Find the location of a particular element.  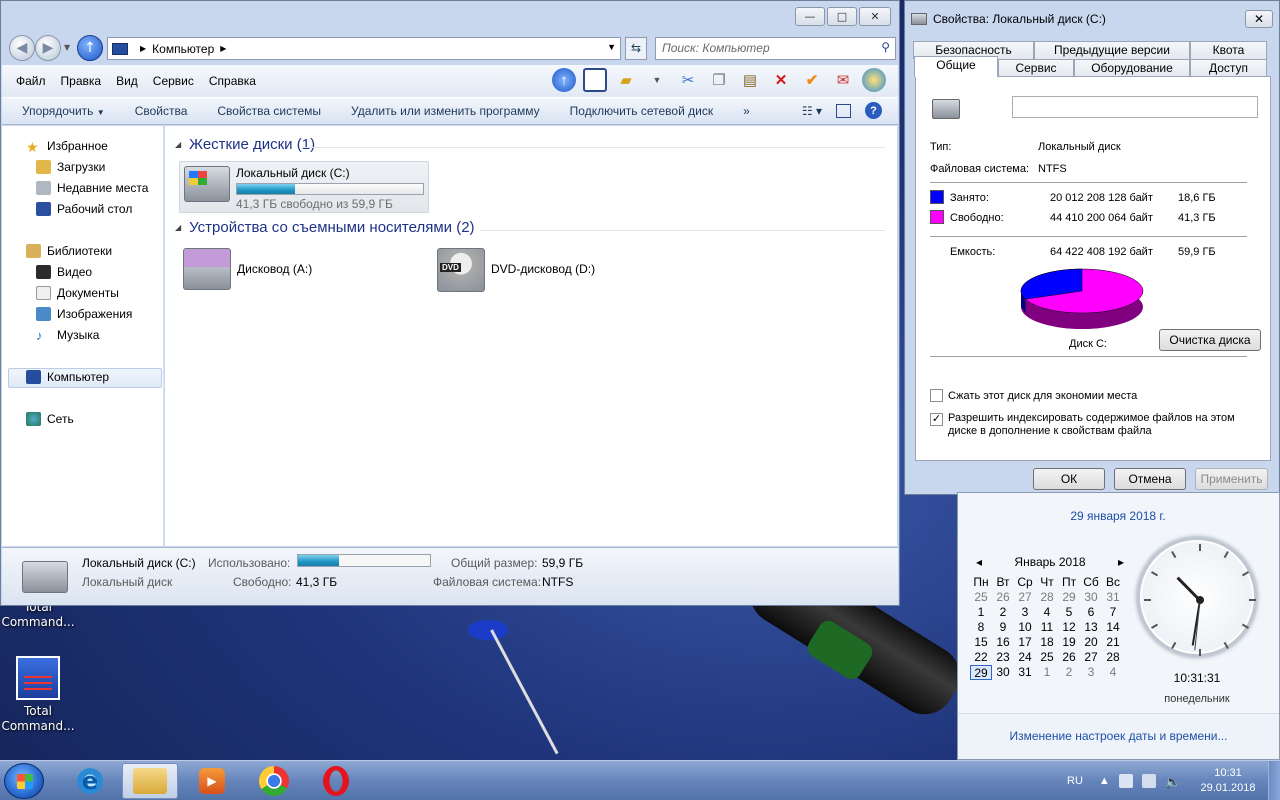

calendar-day: 22 is located at coordinates (981, 657).